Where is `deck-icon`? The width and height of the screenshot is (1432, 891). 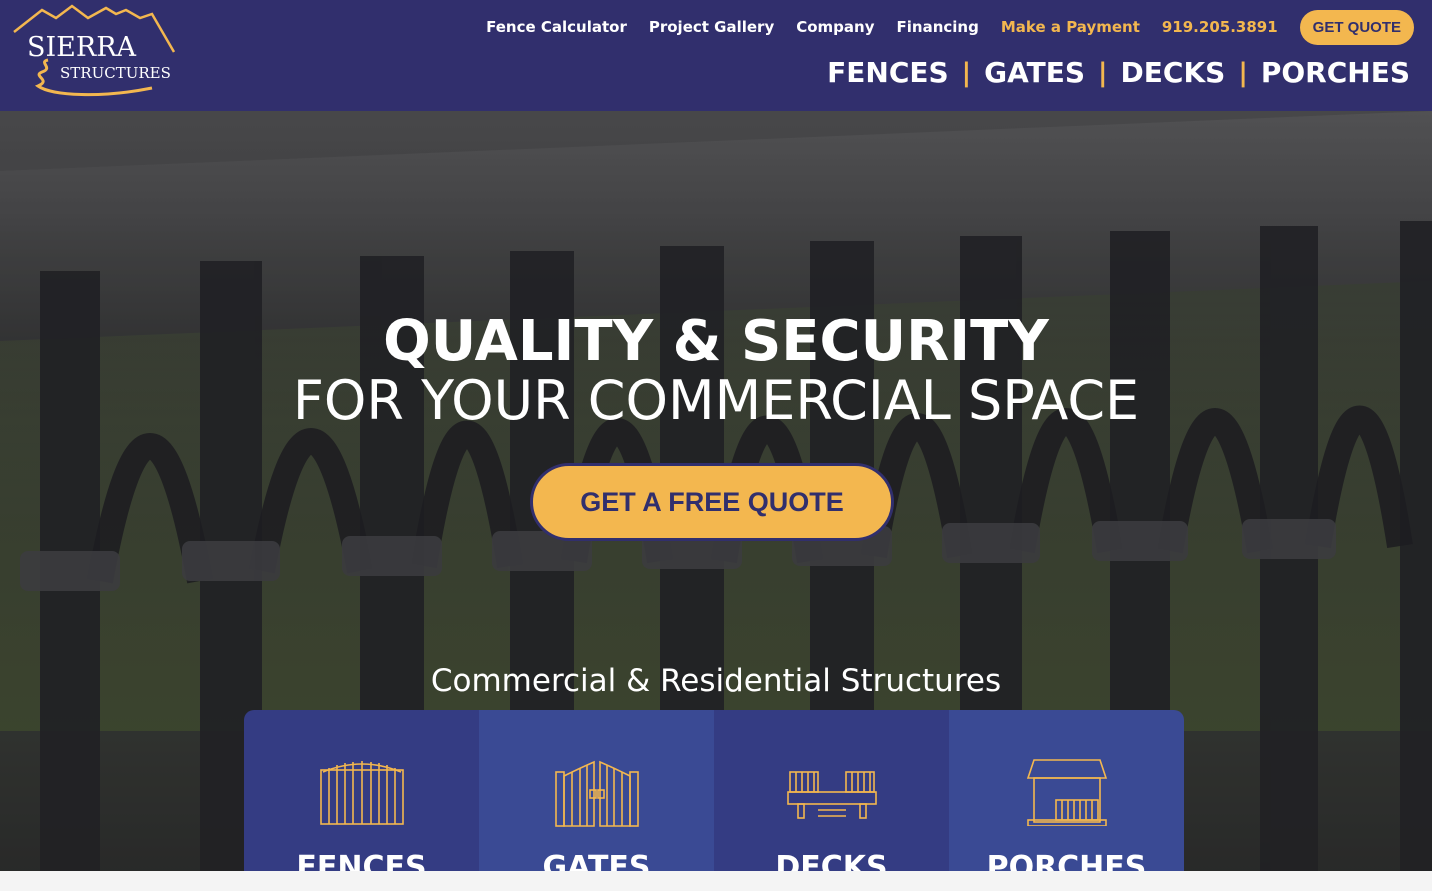
deck-icon is located at coordinates (831, 795).